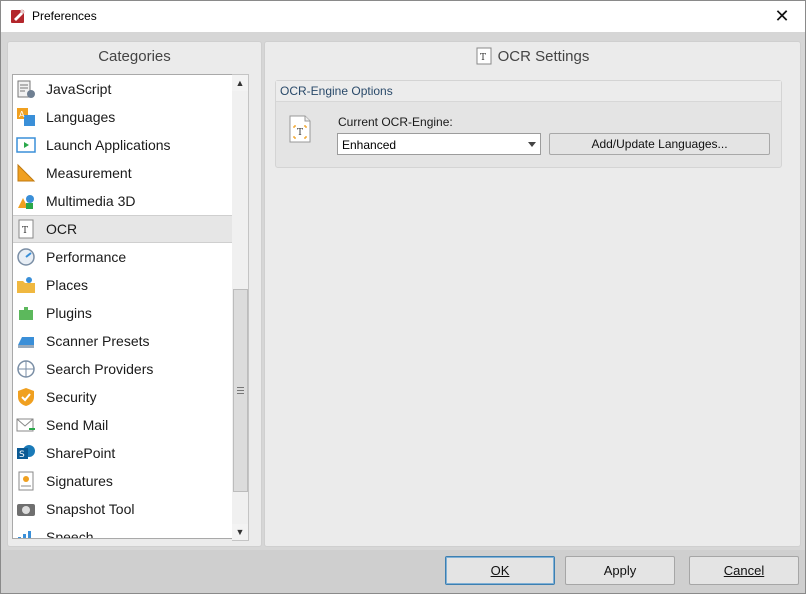  What do you see at coordinates (70, 534) in the screenshot?
I see `category-label: Speech` at bounding box center [70, 534].